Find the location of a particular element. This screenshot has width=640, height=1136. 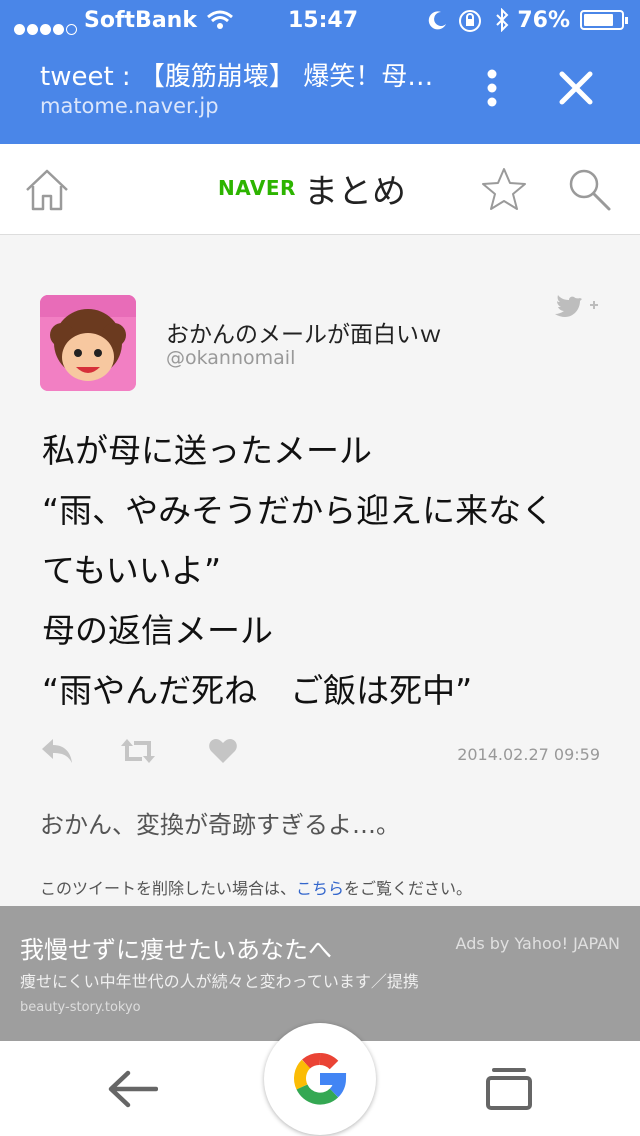

naver-logo: NAVER is located at coordinates (257, 188).